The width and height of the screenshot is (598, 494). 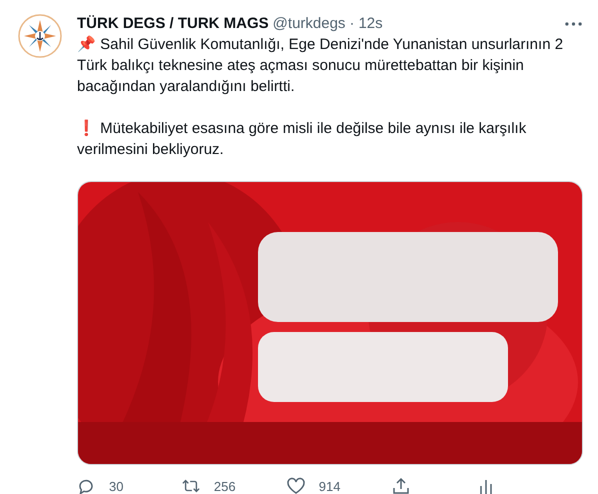 I want to click on retweet-icon, so click(x=191, y=485).